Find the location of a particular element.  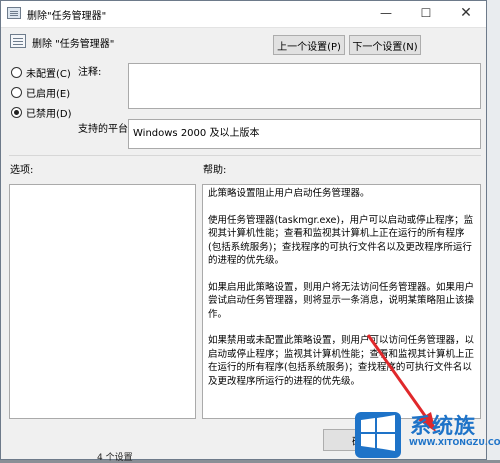

platform-field: Windows 2000 及以上版本 is located at coordinates (304, 134).